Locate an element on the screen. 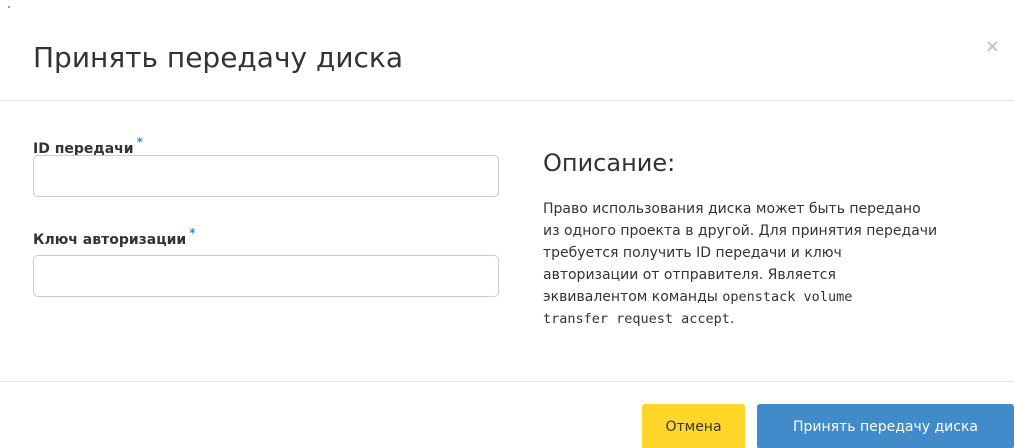 Image resolution: width=1014 pixels, height=448 pixels. auth-key-label: Ключ авторизации * is located at coordinates (114, 237).